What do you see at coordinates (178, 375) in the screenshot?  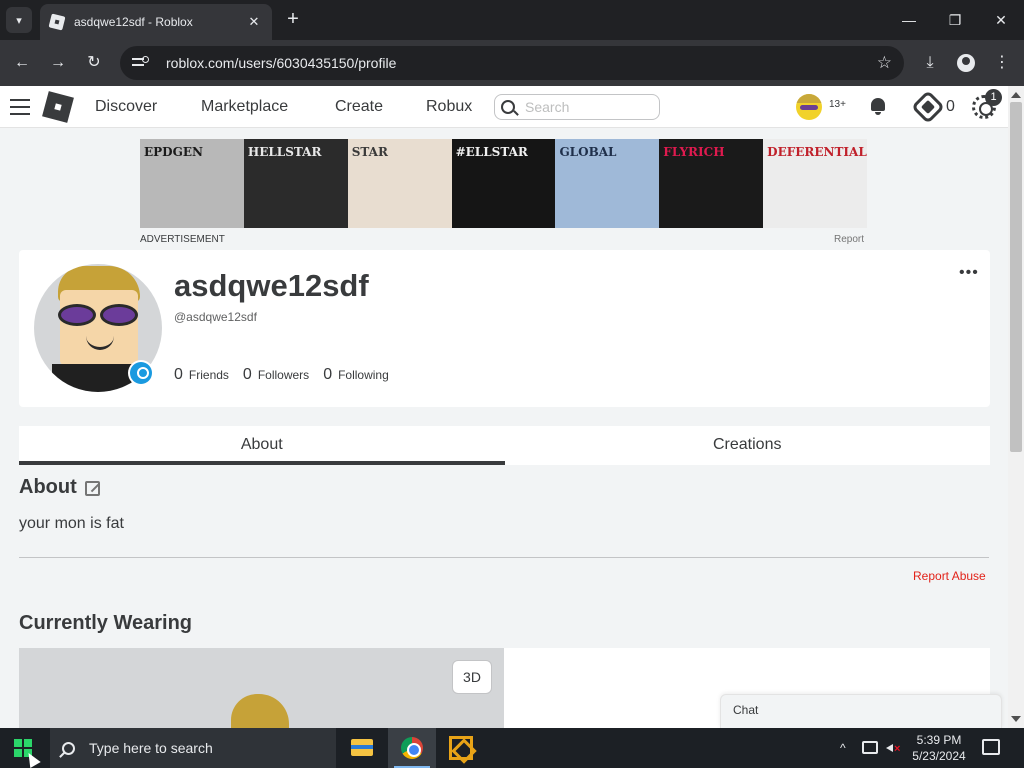 I see `friends-count: 0` at bounding box center [178, 375].